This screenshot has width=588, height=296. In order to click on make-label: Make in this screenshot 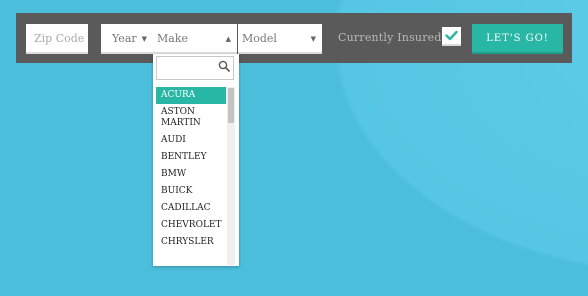, I will do `click(172, 38)`.